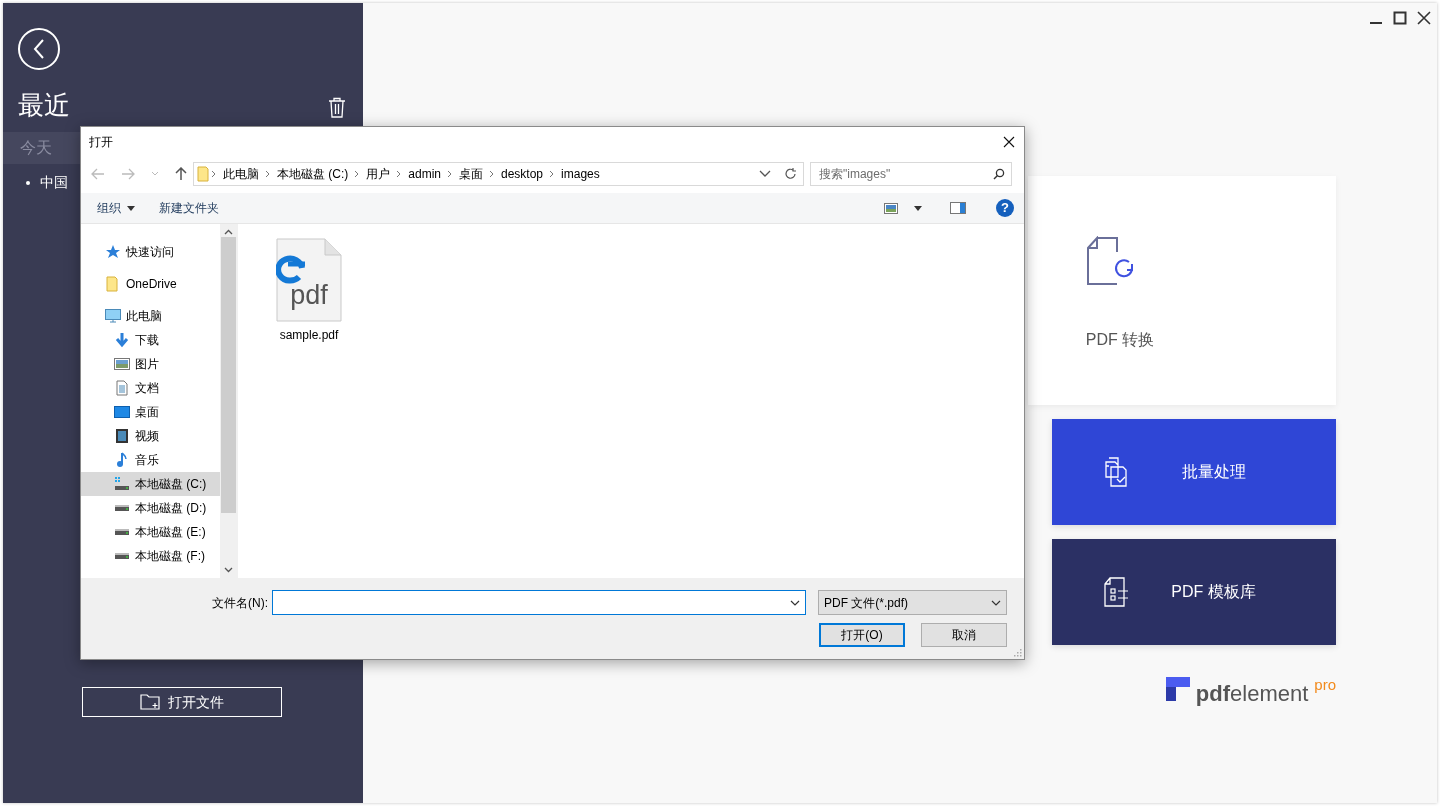 The width and height of the screenshot is (1440, 810). I want to click on bullet-icon, so click(28, 182).